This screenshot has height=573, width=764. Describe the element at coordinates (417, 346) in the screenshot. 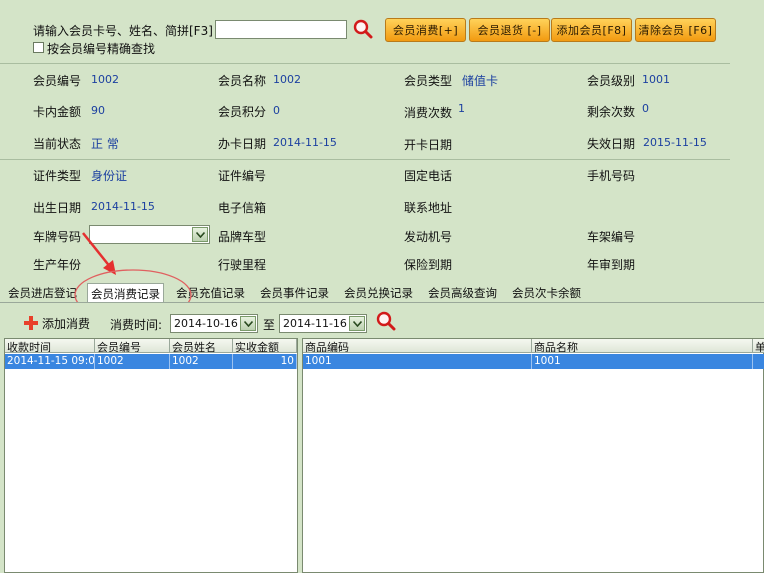

I see `column-header: 商品编码` at that location.